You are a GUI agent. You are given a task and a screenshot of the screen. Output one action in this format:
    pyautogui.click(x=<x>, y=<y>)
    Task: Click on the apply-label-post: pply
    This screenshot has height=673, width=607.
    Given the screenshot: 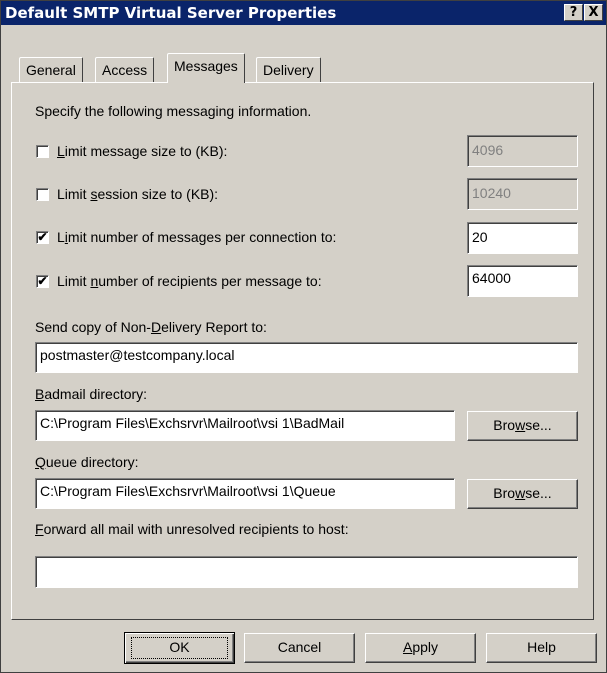 What is the action you would take?
    pyautogui.click(x=425, y=647)
    